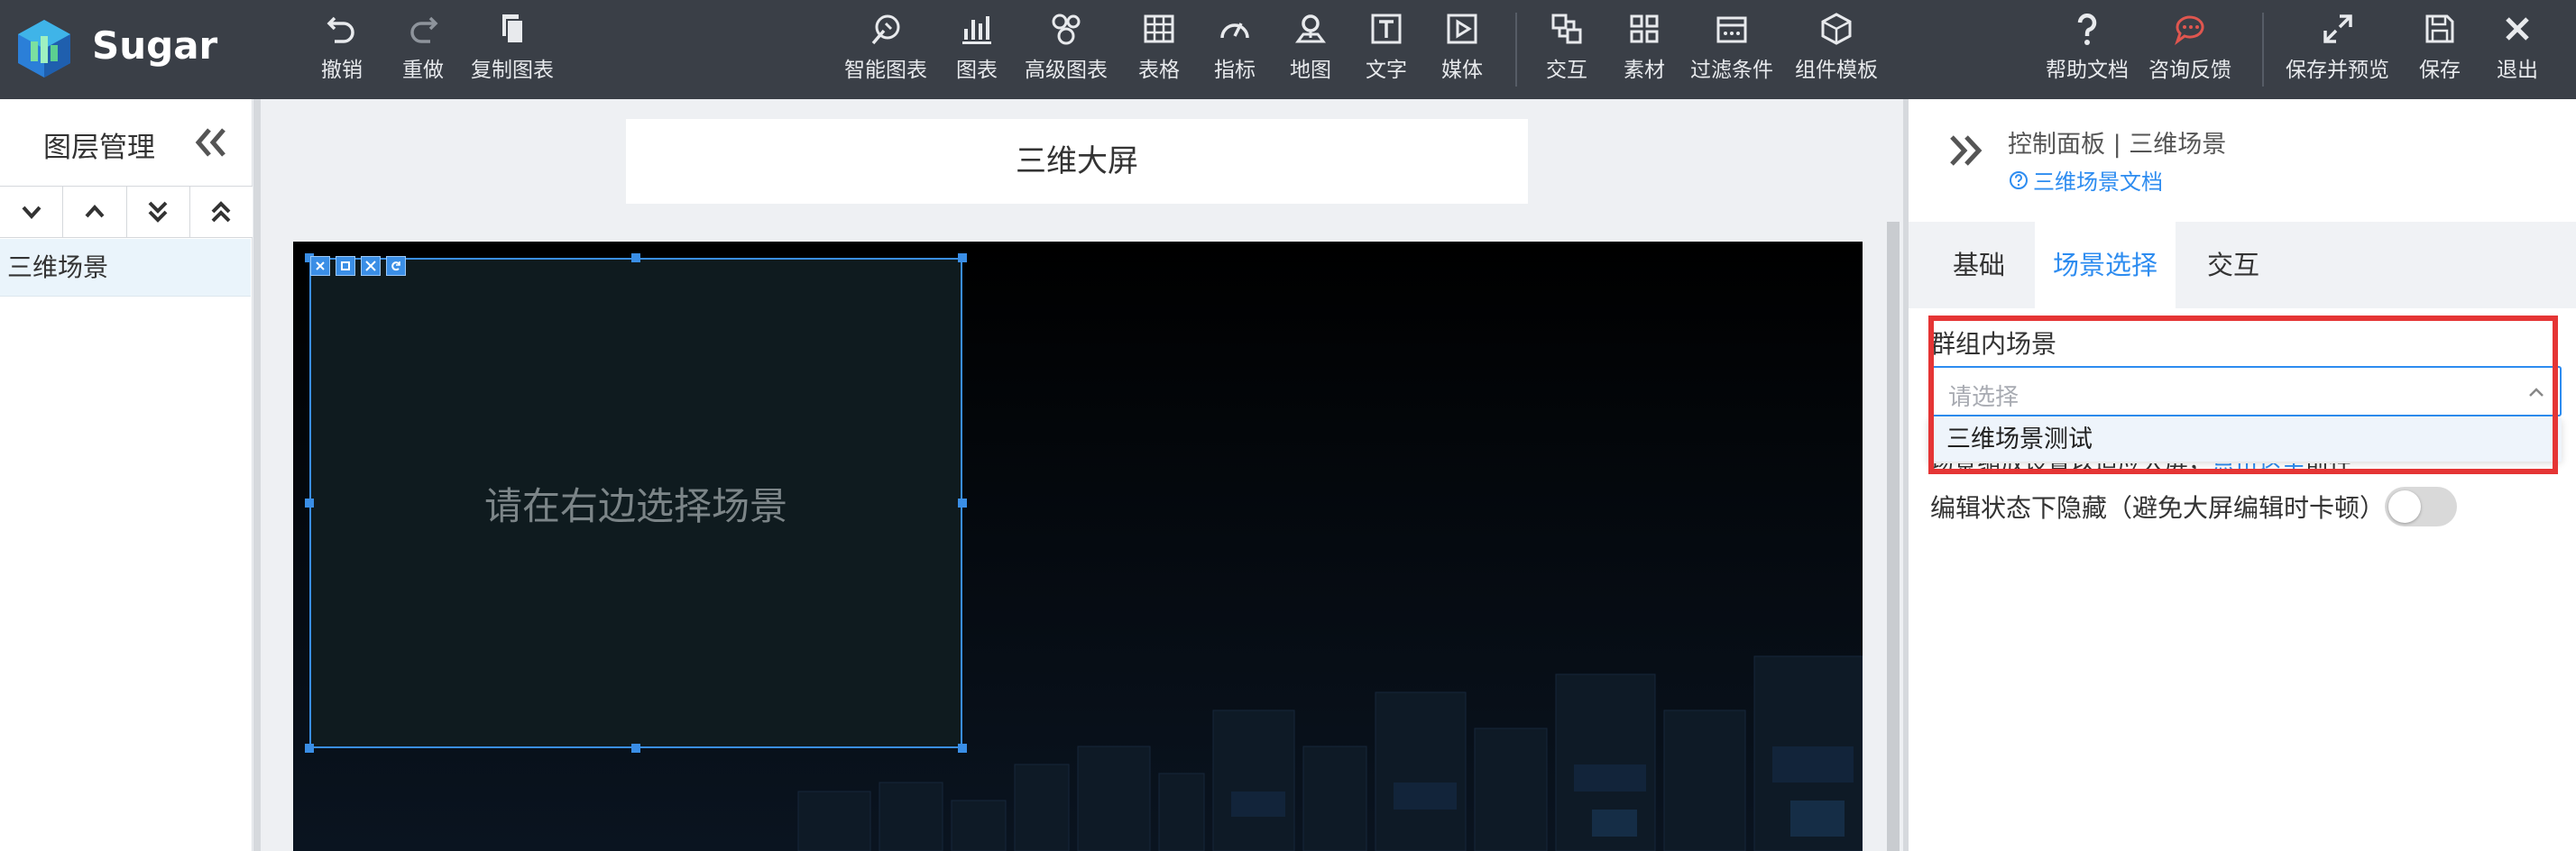 The width and height of the screenshot is (2576, 851). What do you see at coordinates (126, 268) in the screenshot?
I see `layer-item-3d-scene: 三维场景` at bounding box center [126, 268].